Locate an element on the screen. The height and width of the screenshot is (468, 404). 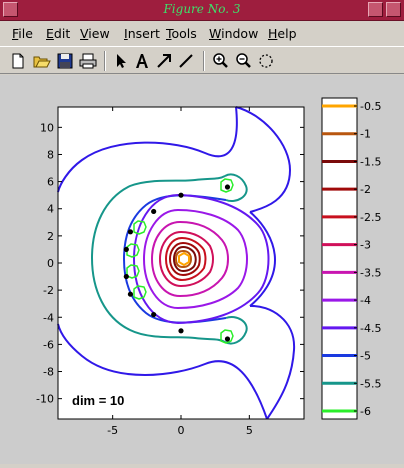
menu-label-rest: indow is located at coordinates (240, 33).